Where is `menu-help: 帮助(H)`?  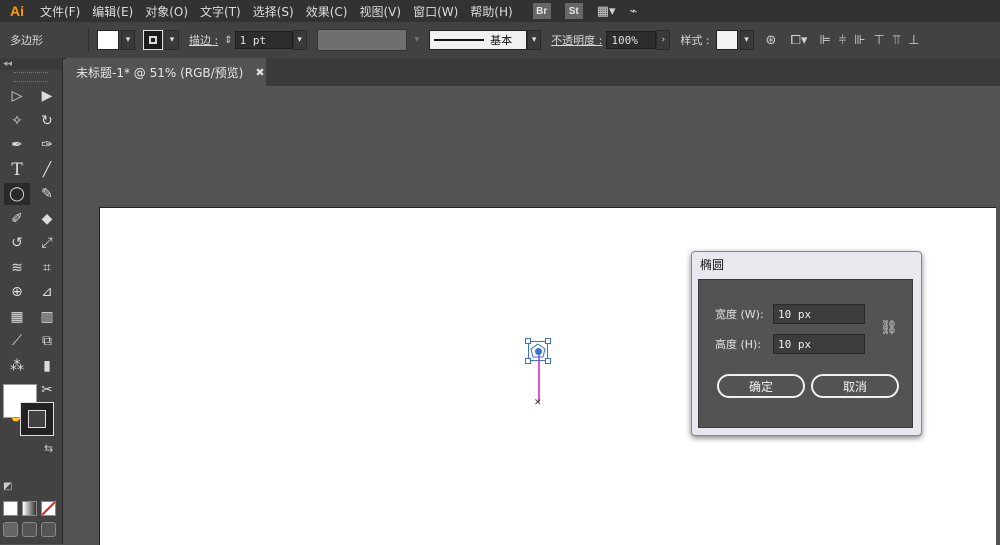 menu-help: 帮助(H) is located at coordinates (491, 11).